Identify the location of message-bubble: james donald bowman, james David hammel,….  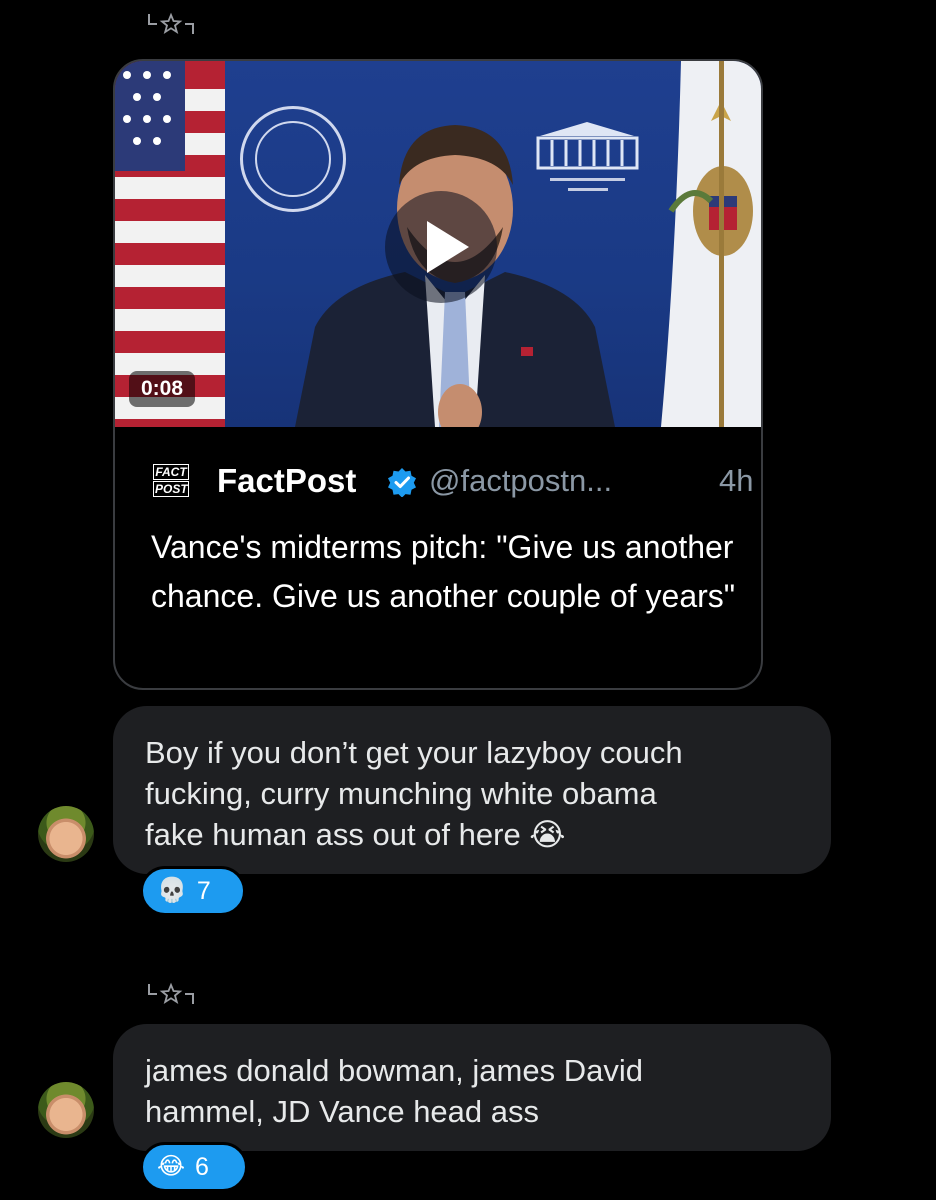
(472, 1087).